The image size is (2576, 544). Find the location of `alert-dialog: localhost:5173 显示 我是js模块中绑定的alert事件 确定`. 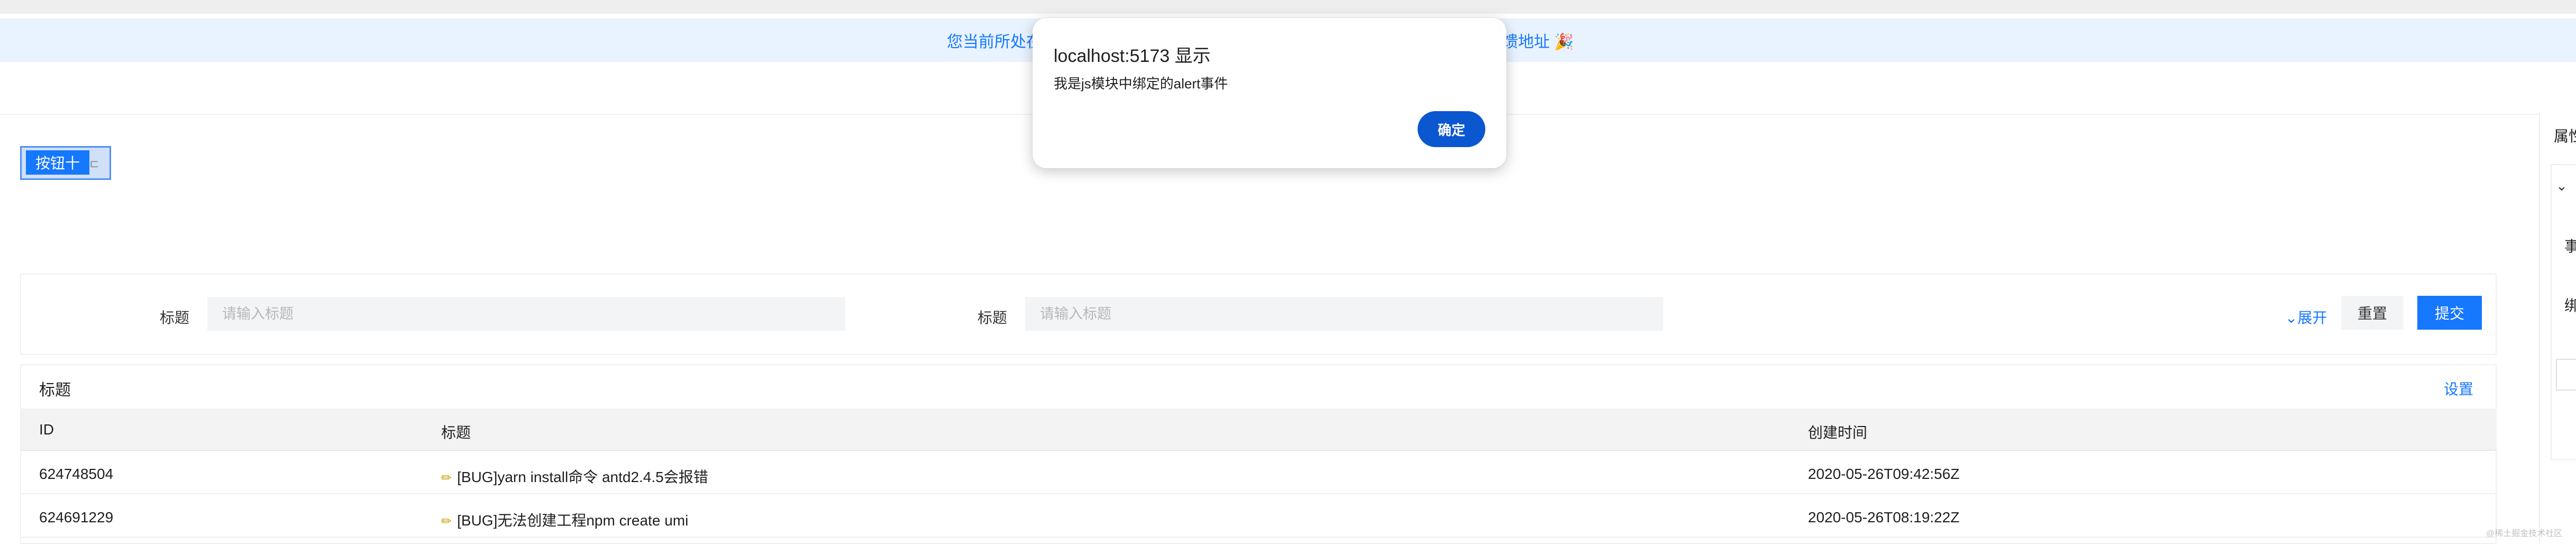

alert-dialog: localhost:5173 显示 我是js模块中绑定的alert事件 确定 is located at coordinates (1269, 93).